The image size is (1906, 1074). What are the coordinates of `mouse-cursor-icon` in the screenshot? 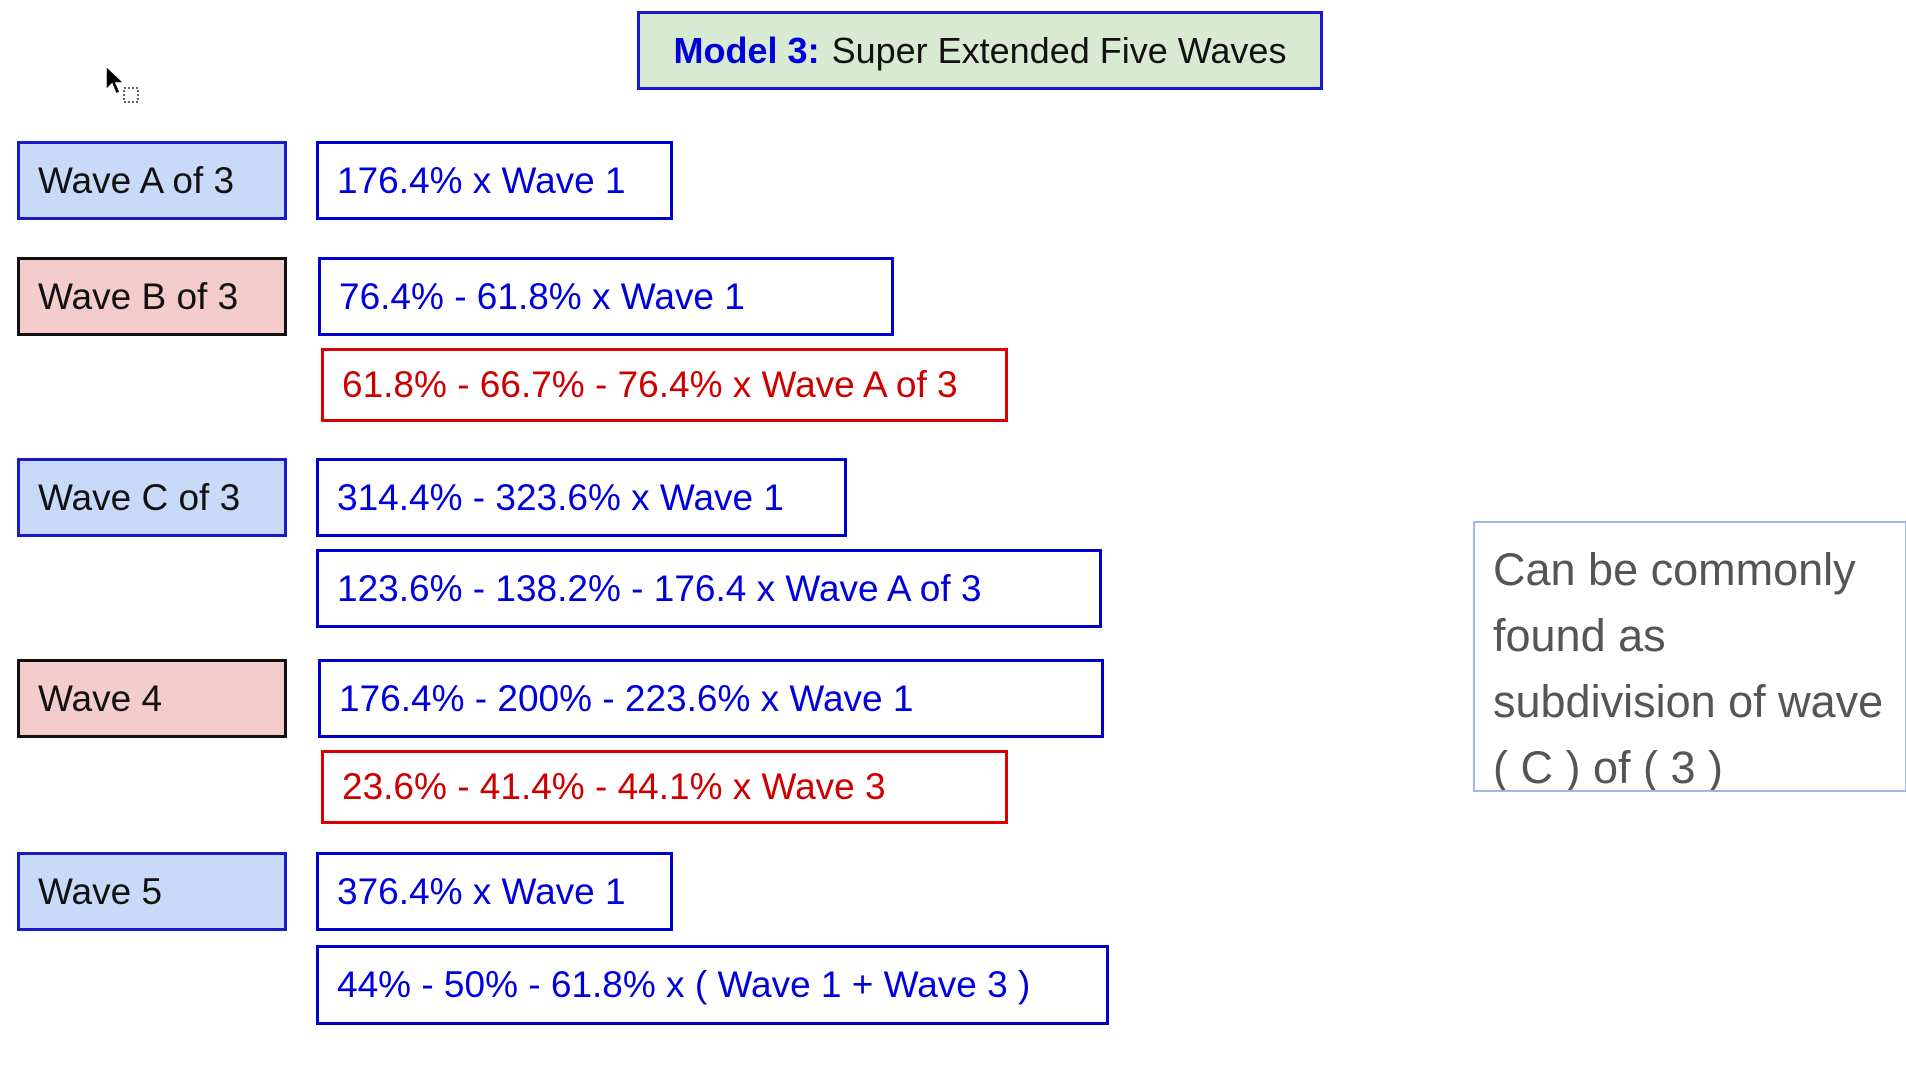 It's located at (122, 83).